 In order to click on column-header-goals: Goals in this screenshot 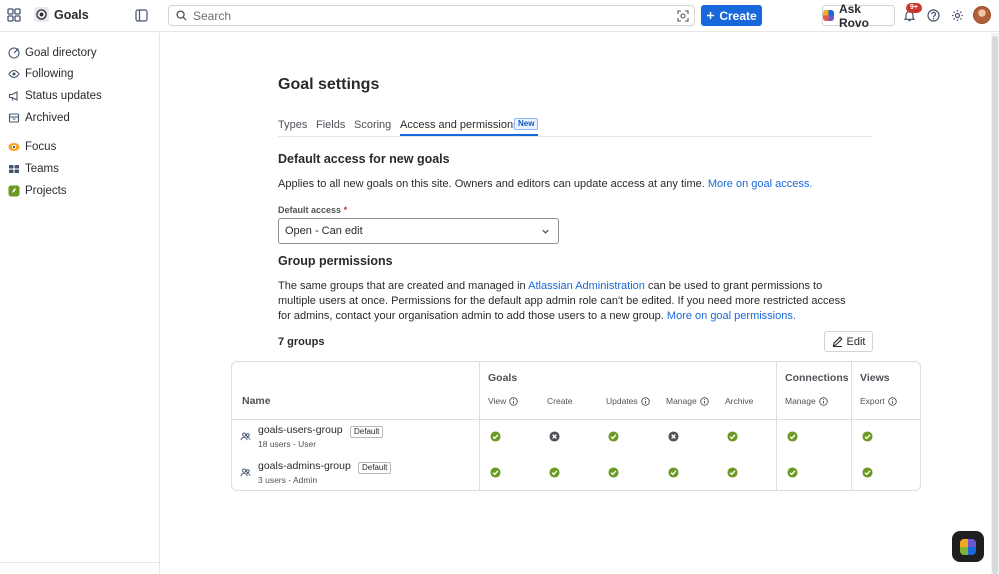, I will do `click(503, 378)`.